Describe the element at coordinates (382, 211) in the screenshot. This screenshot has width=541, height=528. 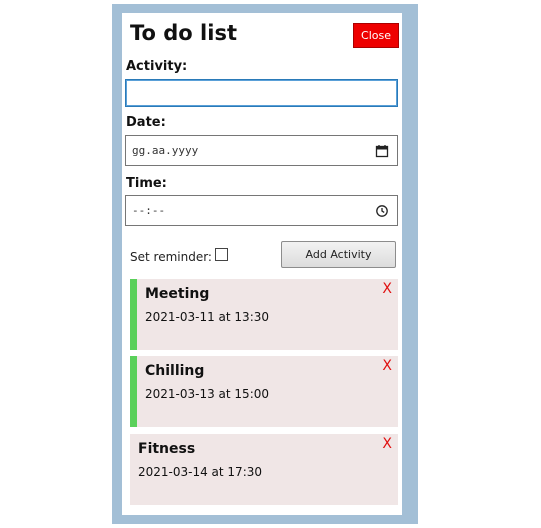
I see `clock-icon` at that location.